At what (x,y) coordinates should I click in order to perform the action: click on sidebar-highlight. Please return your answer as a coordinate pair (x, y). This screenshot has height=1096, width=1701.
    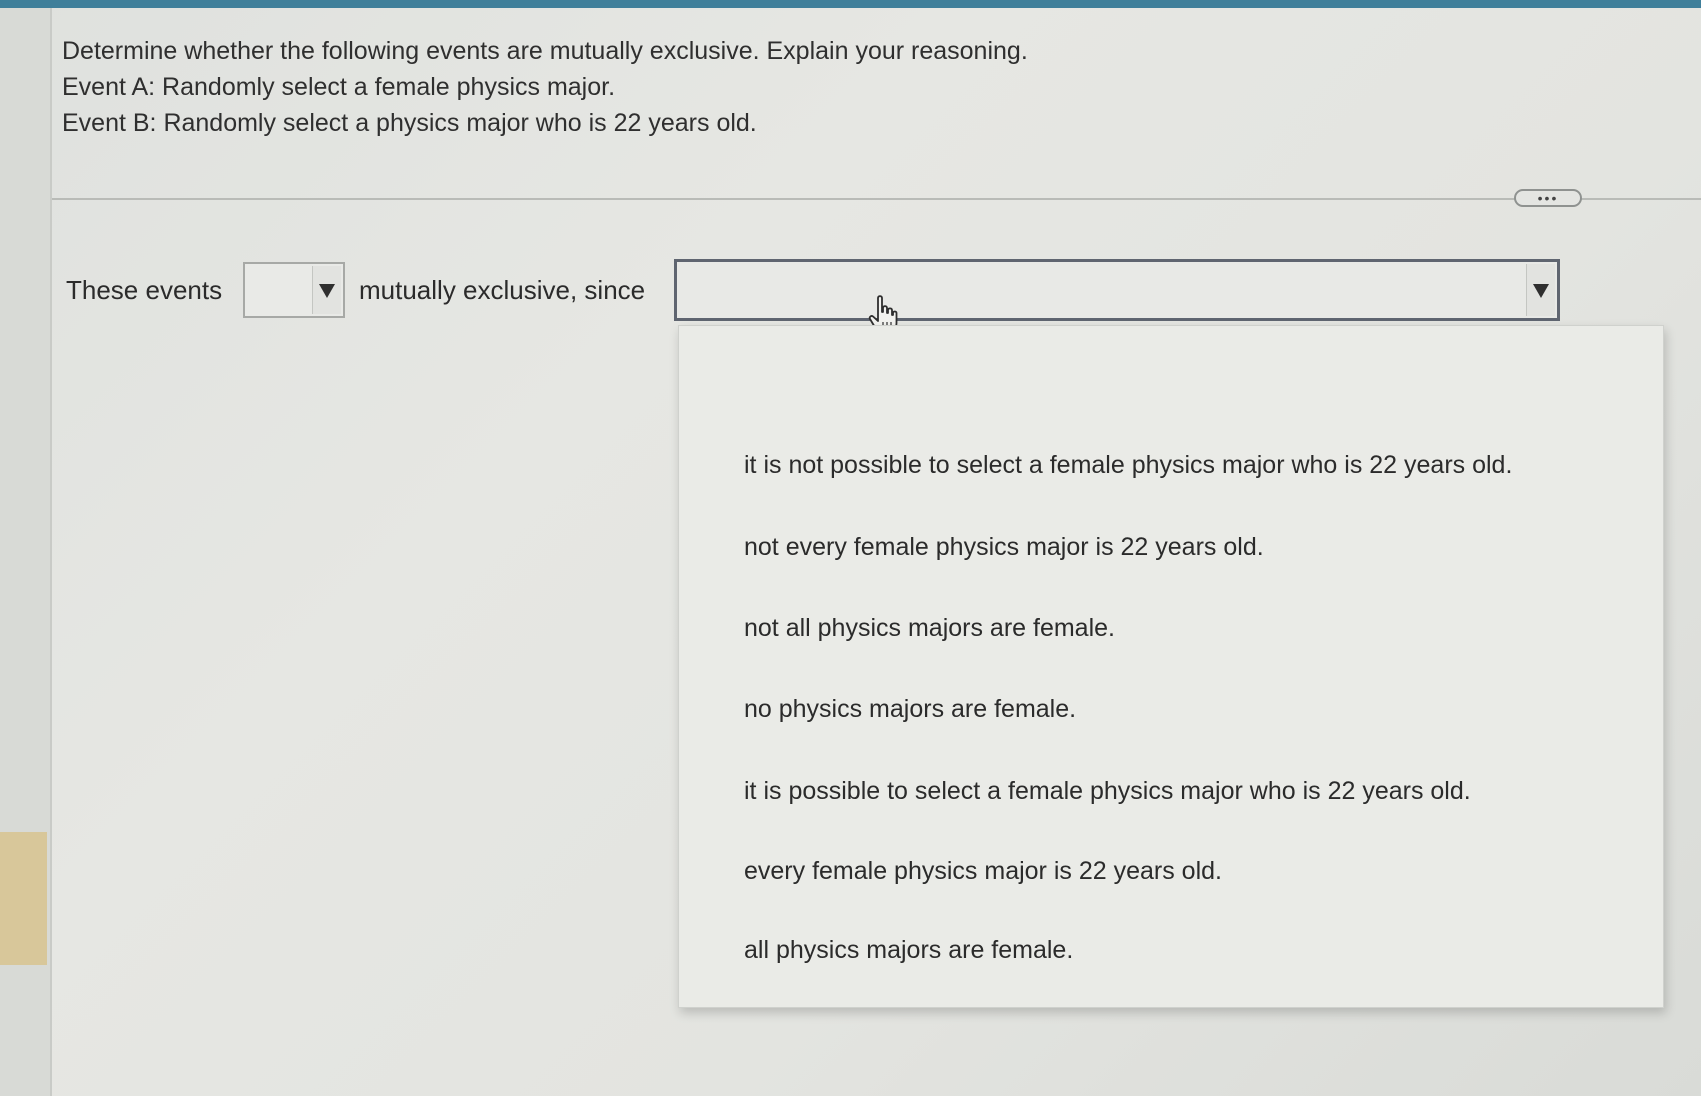
    Looking at the image, I should click on (23, 898).